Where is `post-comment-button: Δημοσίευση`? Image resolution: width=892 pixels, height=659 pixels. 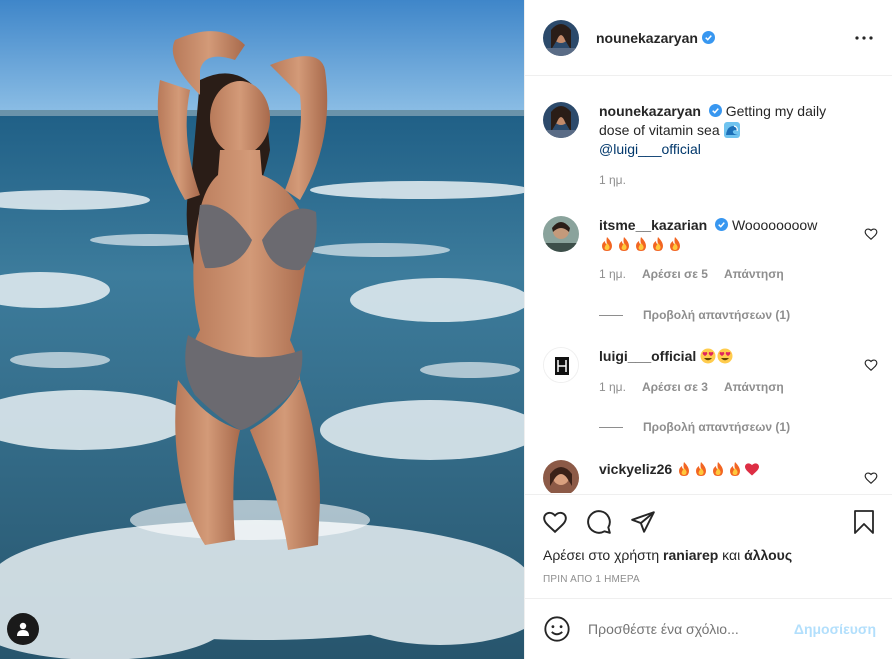 post-comment-button: Δημοσίευση is located at coordinates (835, 629).